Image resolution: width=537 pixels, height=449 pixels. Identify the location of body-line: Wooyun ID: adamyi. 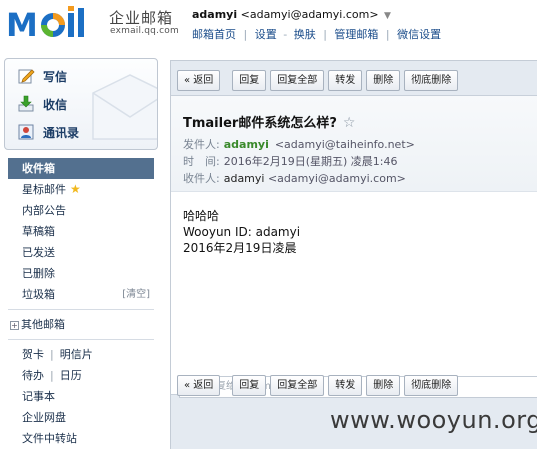
(242, 232).